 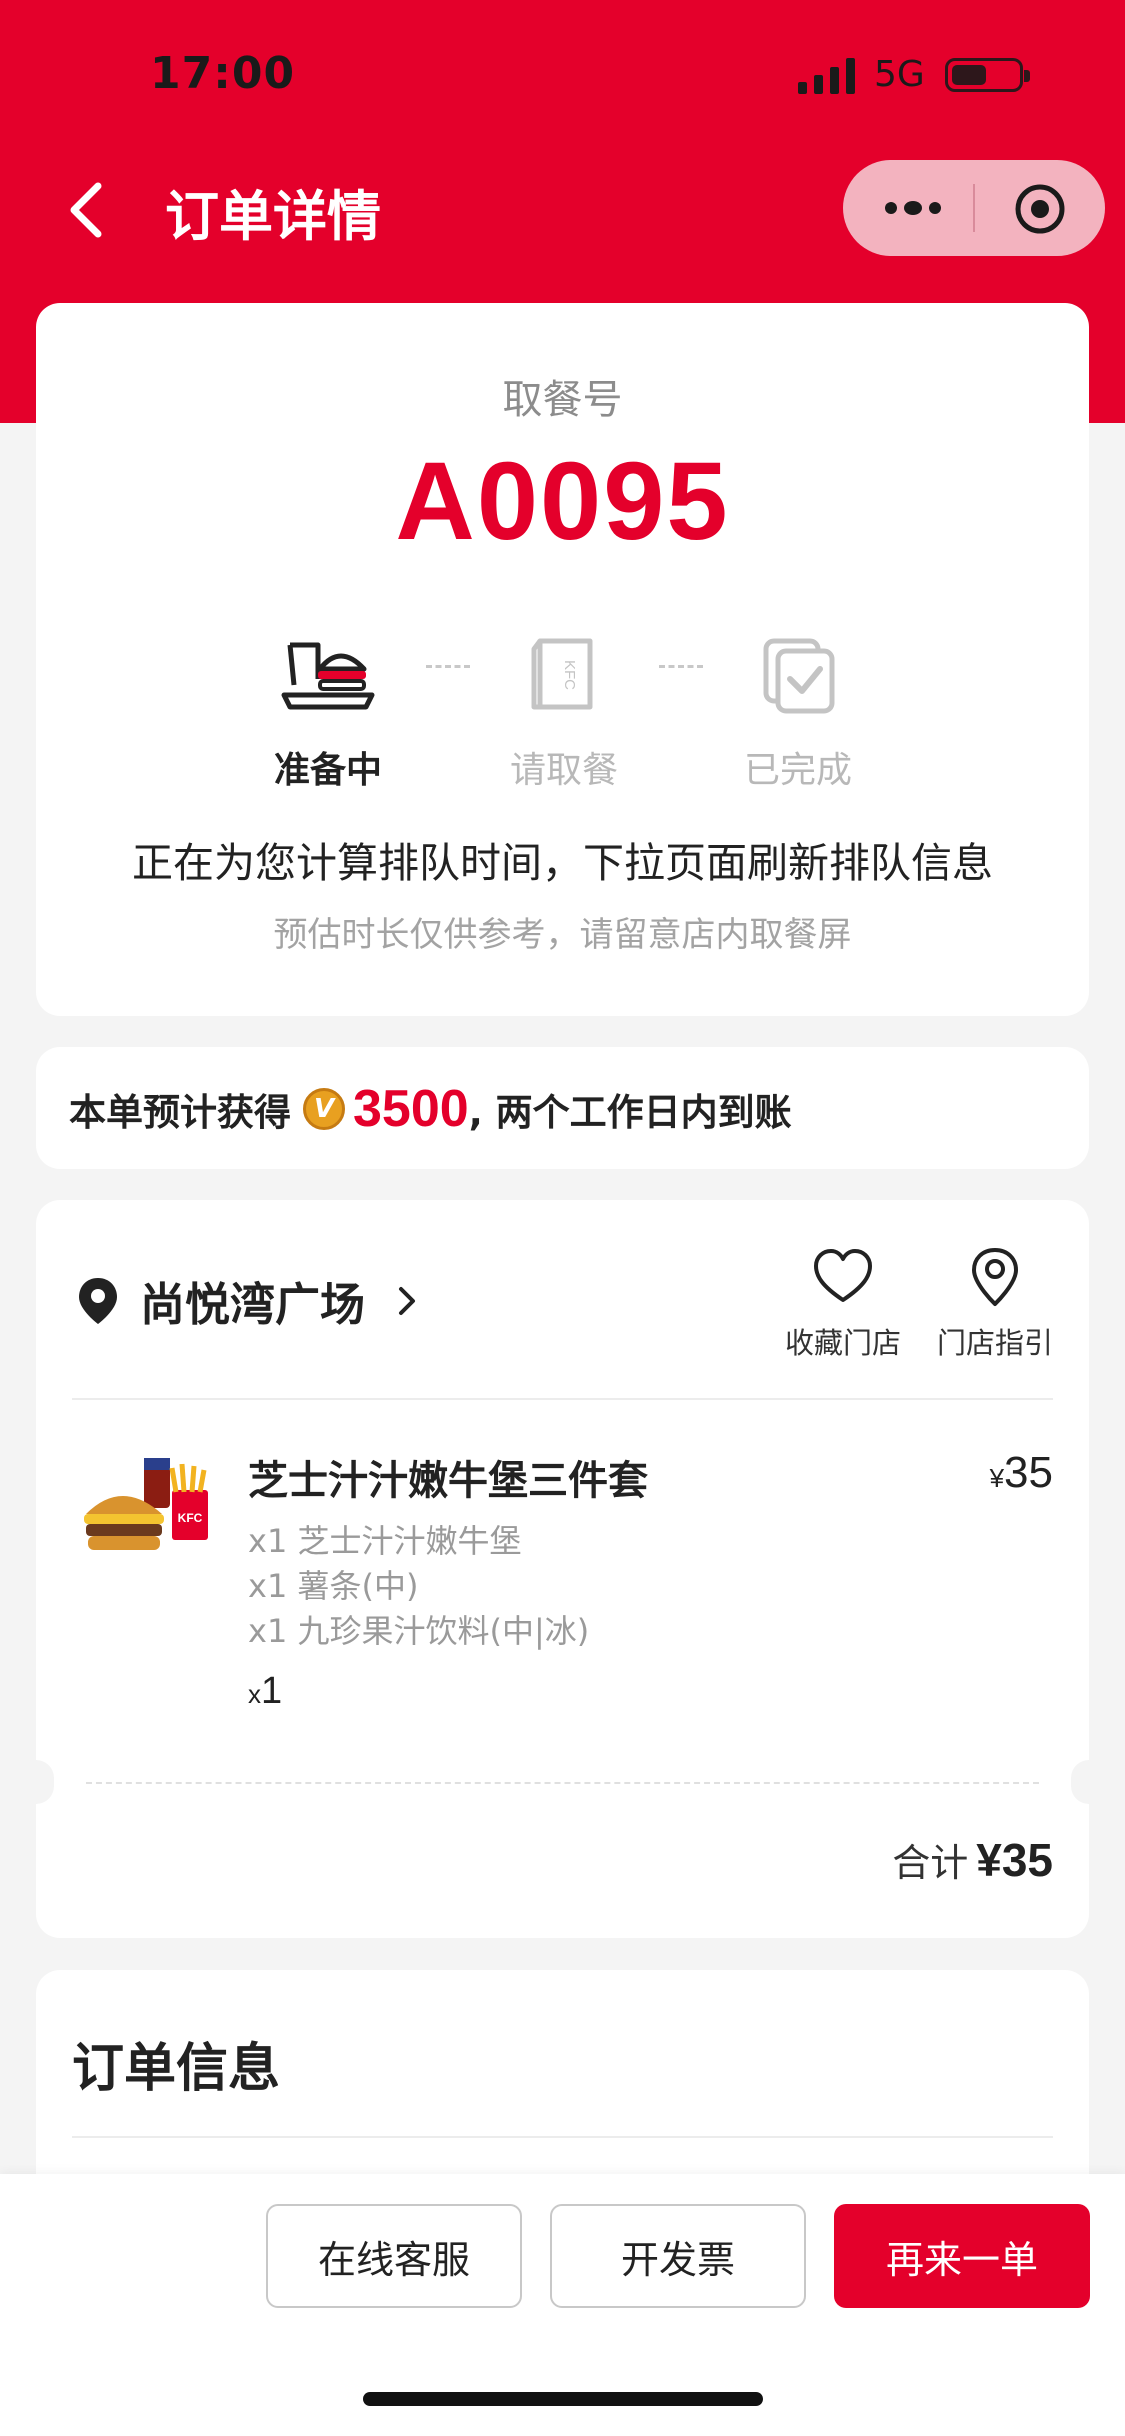 I want to click on qty-value: 1, so click(x=272, y=1691).